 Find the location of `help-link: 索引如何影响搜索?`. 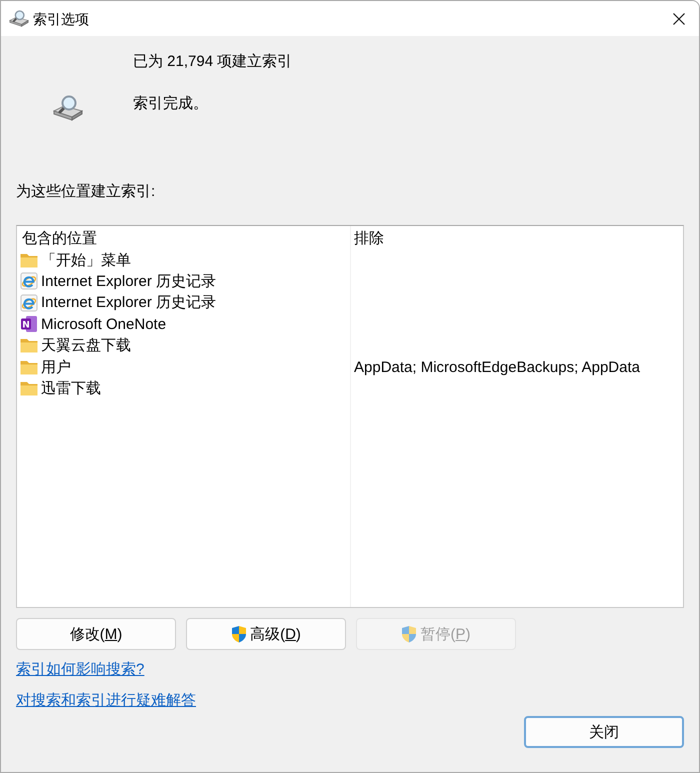

help-link: 索引如何影响搜索? is located at coordinates (80, 670).